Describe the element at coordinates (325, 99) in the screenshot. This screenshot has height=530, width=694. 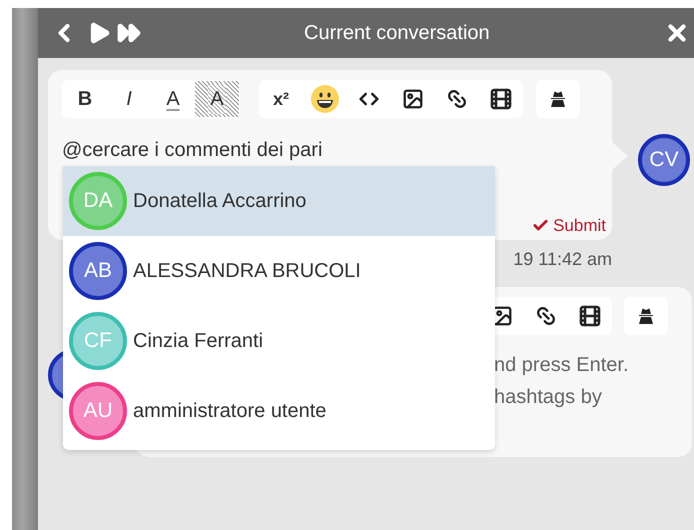
I see `smiley-icon` at that location.